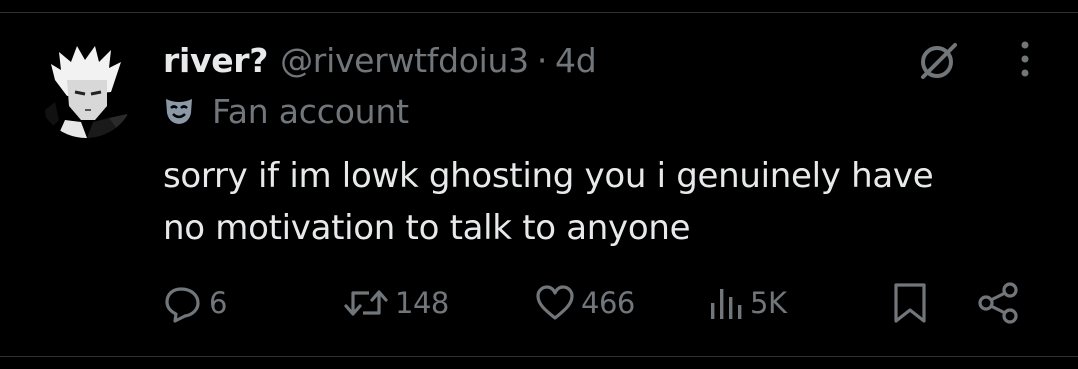  What do you see at coordinates (555, 302) in the screenshot?
I see `heart-icon` at bounding box center [555, 302].